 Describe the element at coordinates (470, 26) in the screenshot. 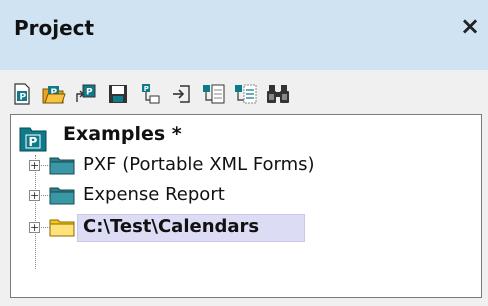

I see `close-icon: ×` at that location.